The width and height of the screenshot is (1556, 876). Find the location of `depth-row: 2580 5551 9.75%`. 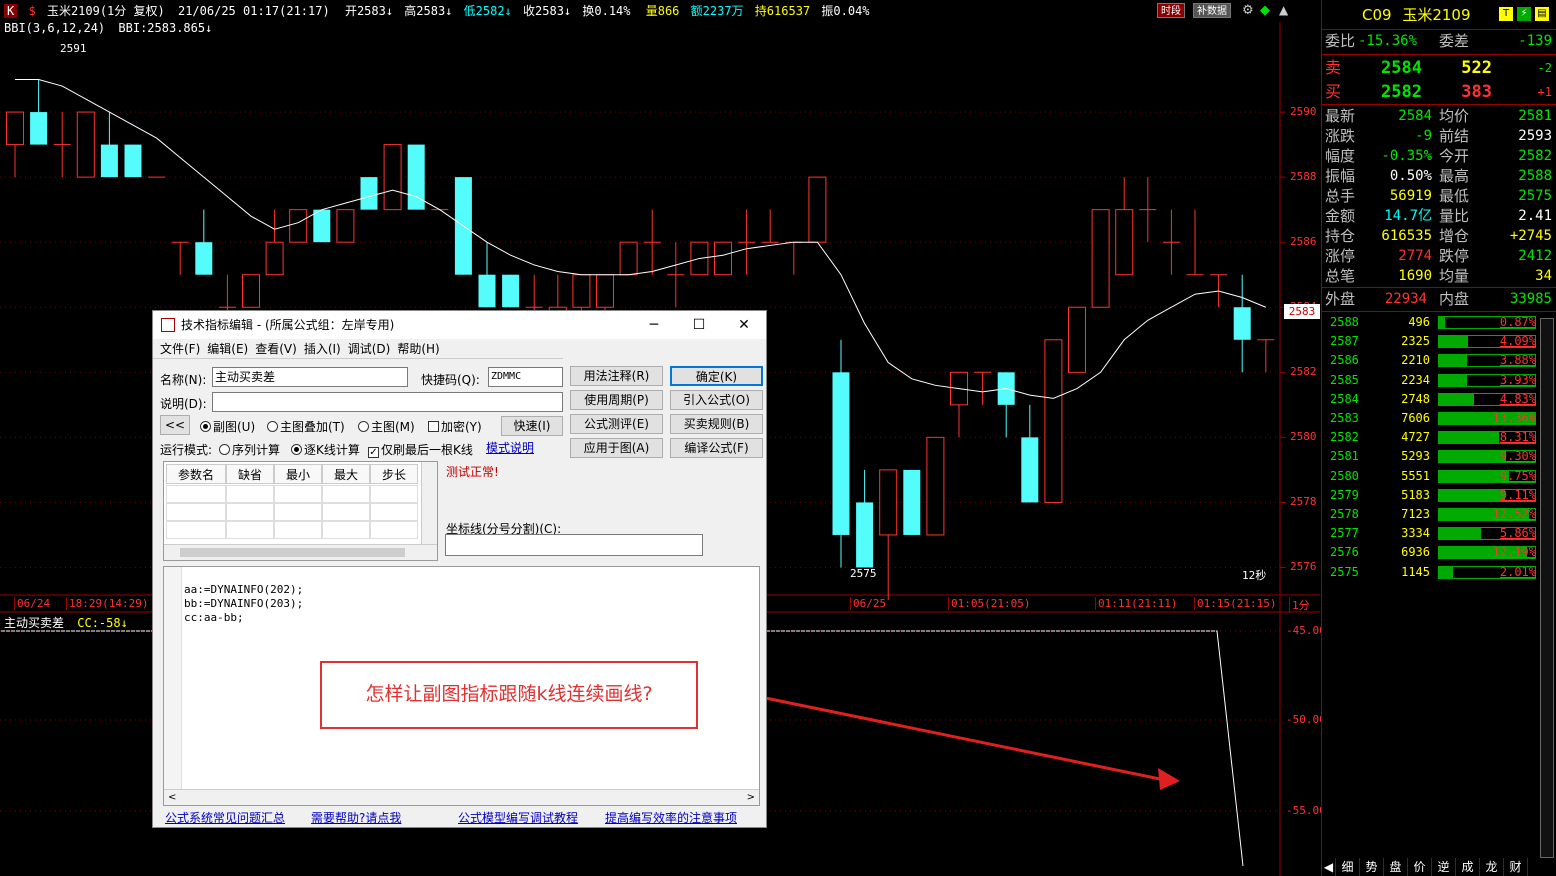

depth-row: 2580 5551 9.75% is located at coordinates (1439, 476).